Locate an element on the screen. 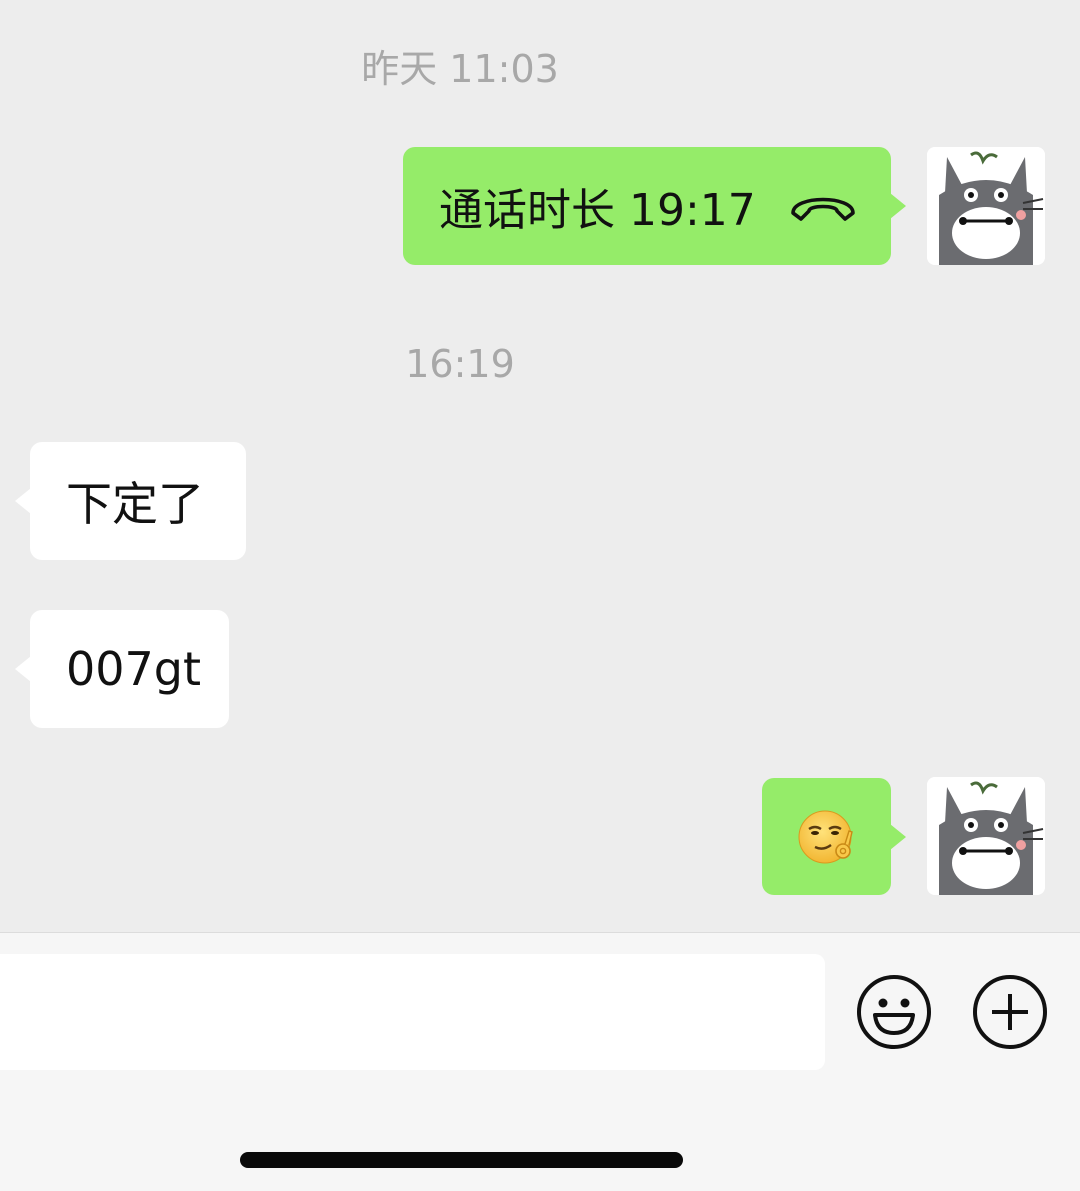  incoming-message-bubble: 007gt is located at coordinates (122, 669).